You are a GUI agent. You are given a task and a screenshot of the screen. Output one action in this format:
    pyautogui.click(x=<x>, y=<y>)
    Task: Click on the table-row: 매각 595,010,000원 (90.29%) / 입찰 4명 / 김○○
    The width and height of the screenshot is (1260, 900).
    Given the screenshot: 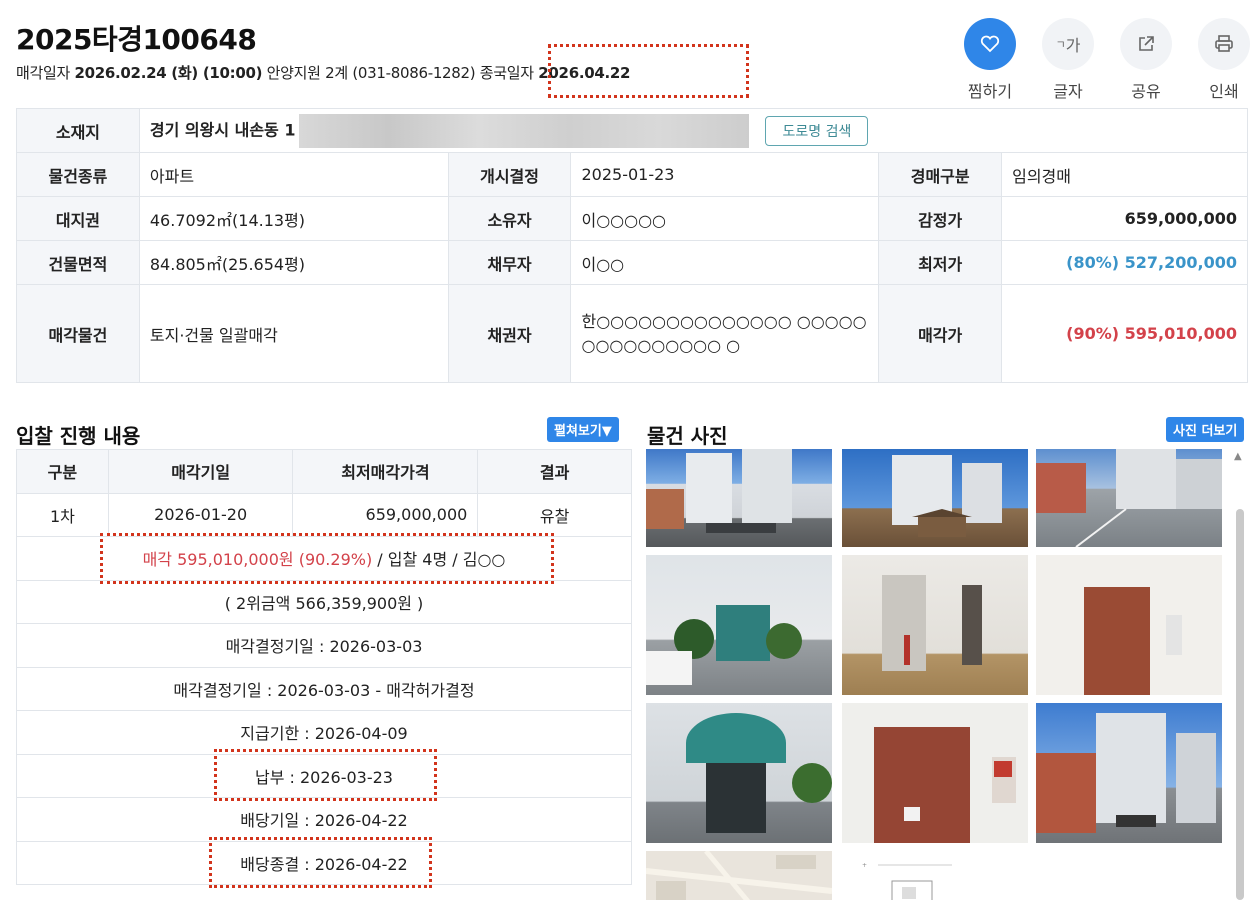 What is the action you would take?
    pyautogui.click(x=324, y=558)
    